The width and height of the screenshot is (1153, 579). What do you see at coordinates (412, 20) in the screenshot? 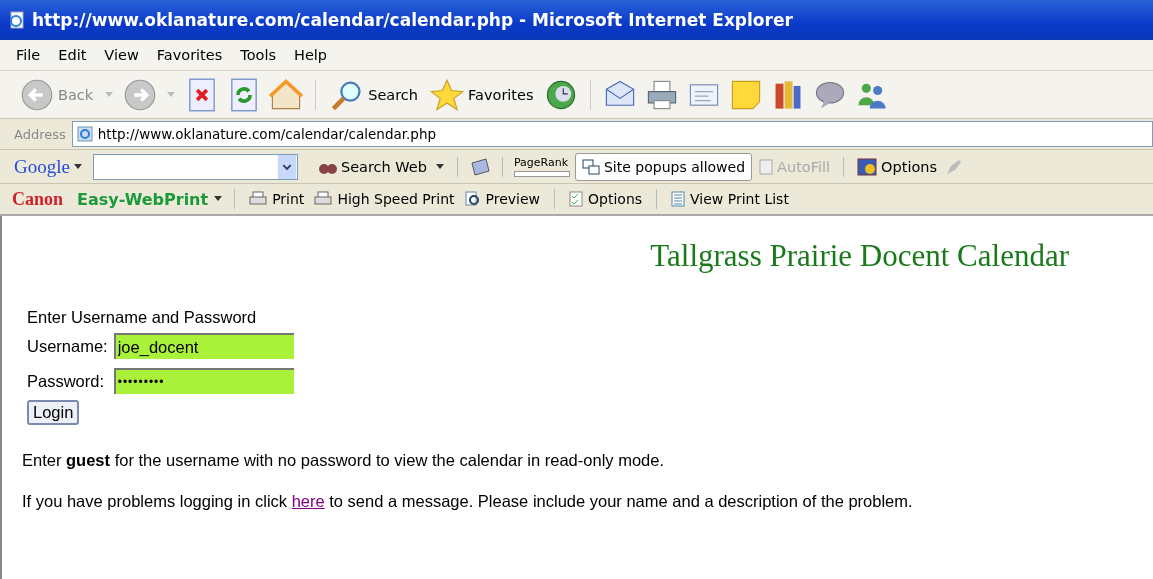
I see `window-title: http://www.oklanature.com/calendar/calendar.php - Microsoft Internet Explorer` at bounding box center [412, 20].